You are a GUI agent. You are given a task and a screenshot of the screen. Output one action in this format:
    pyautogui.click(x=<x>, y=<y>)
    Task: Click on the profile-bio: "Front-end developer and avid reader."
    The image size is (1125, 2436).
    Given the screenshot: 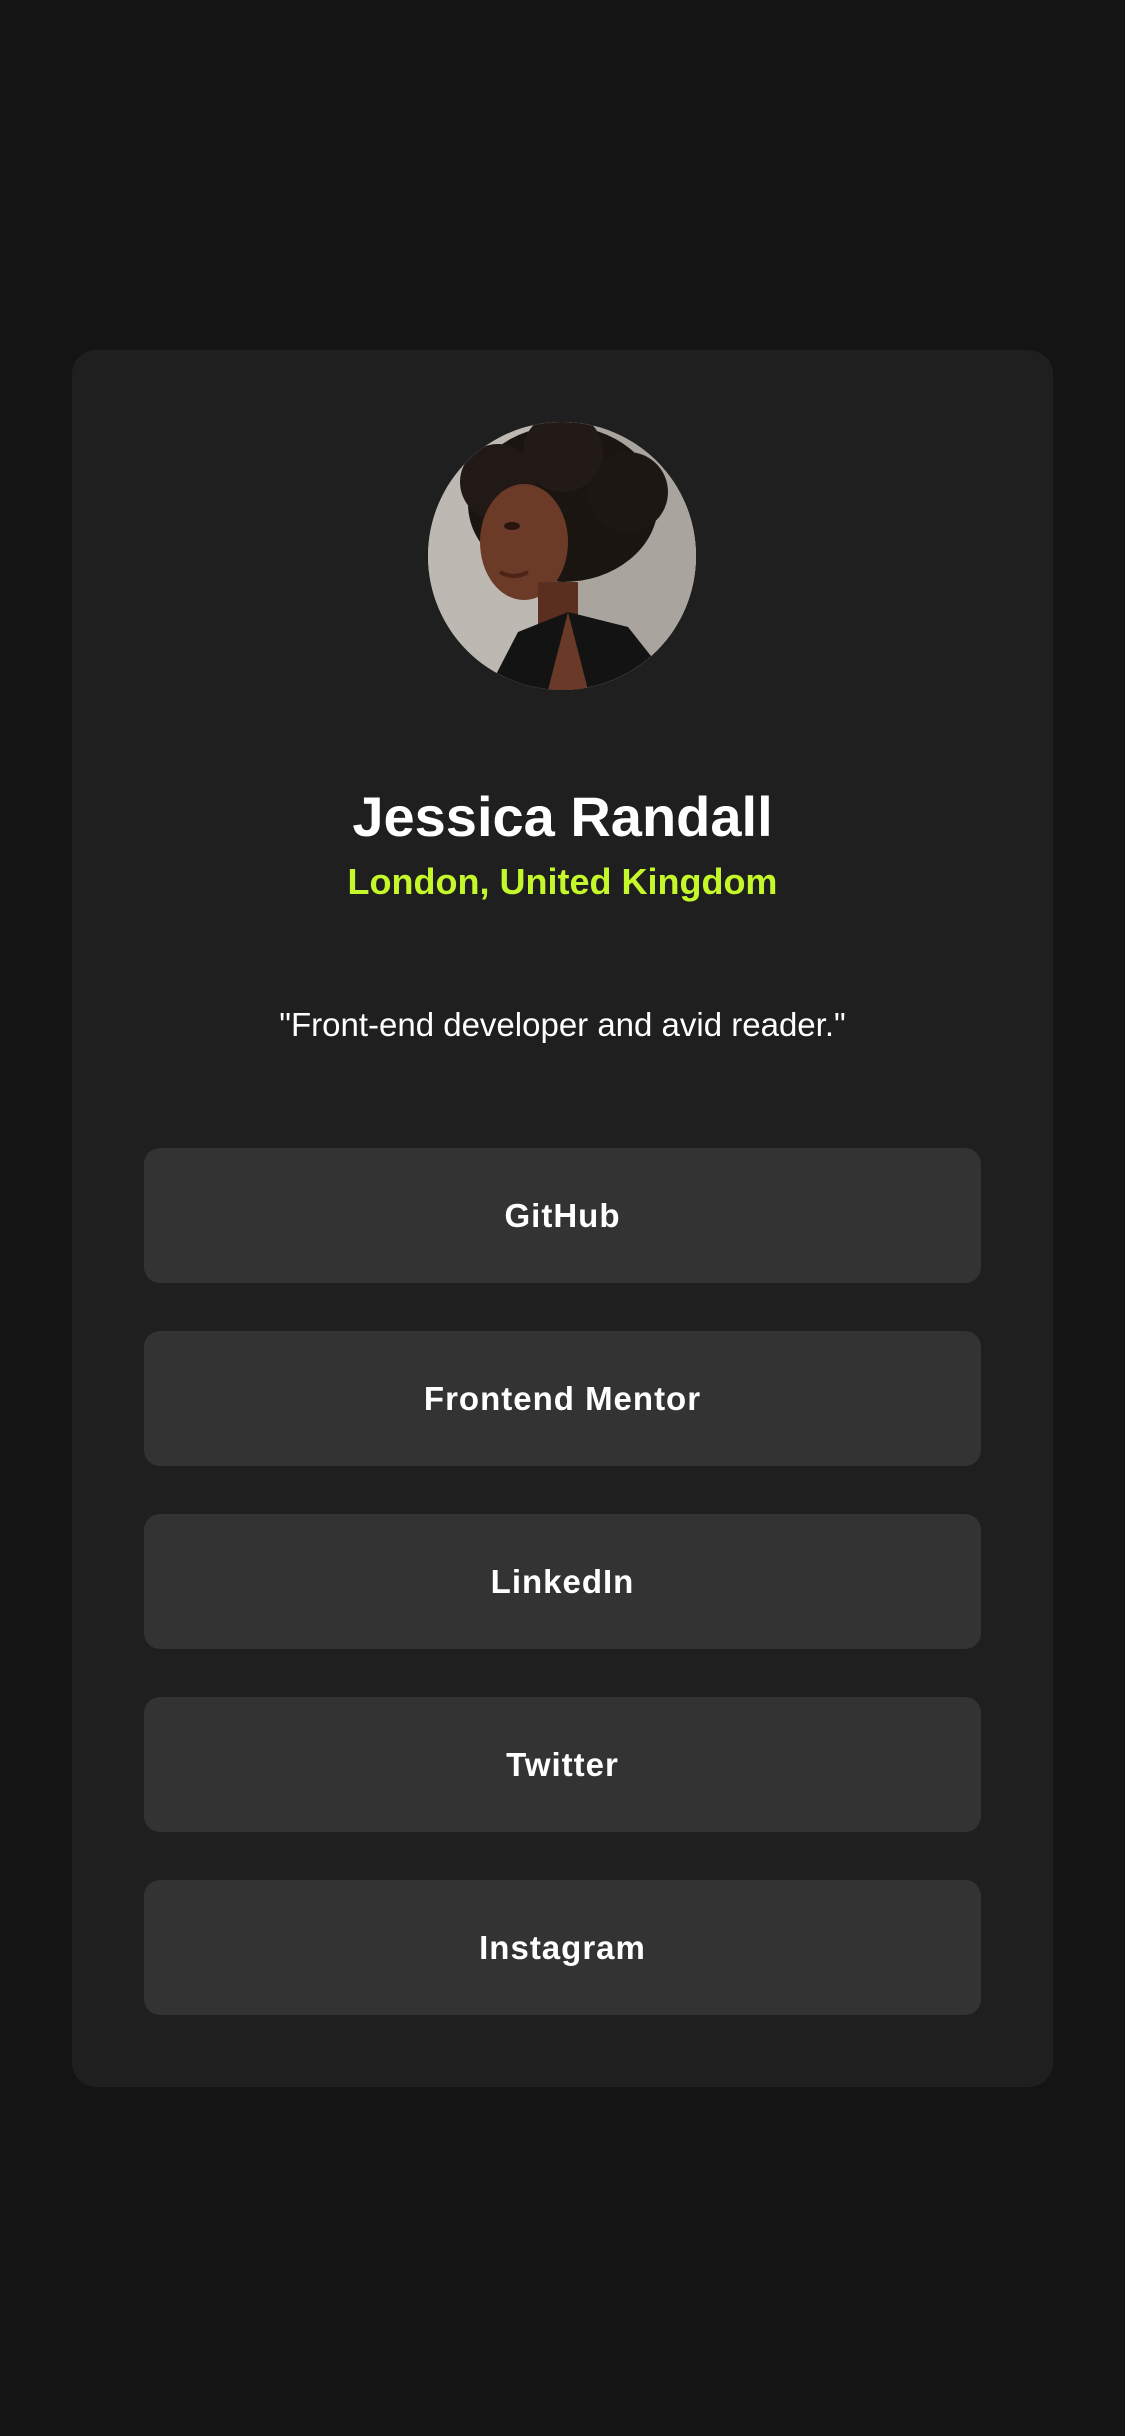 What is the action you would take?
    pyautogui.click(x=562, y=1024)
    